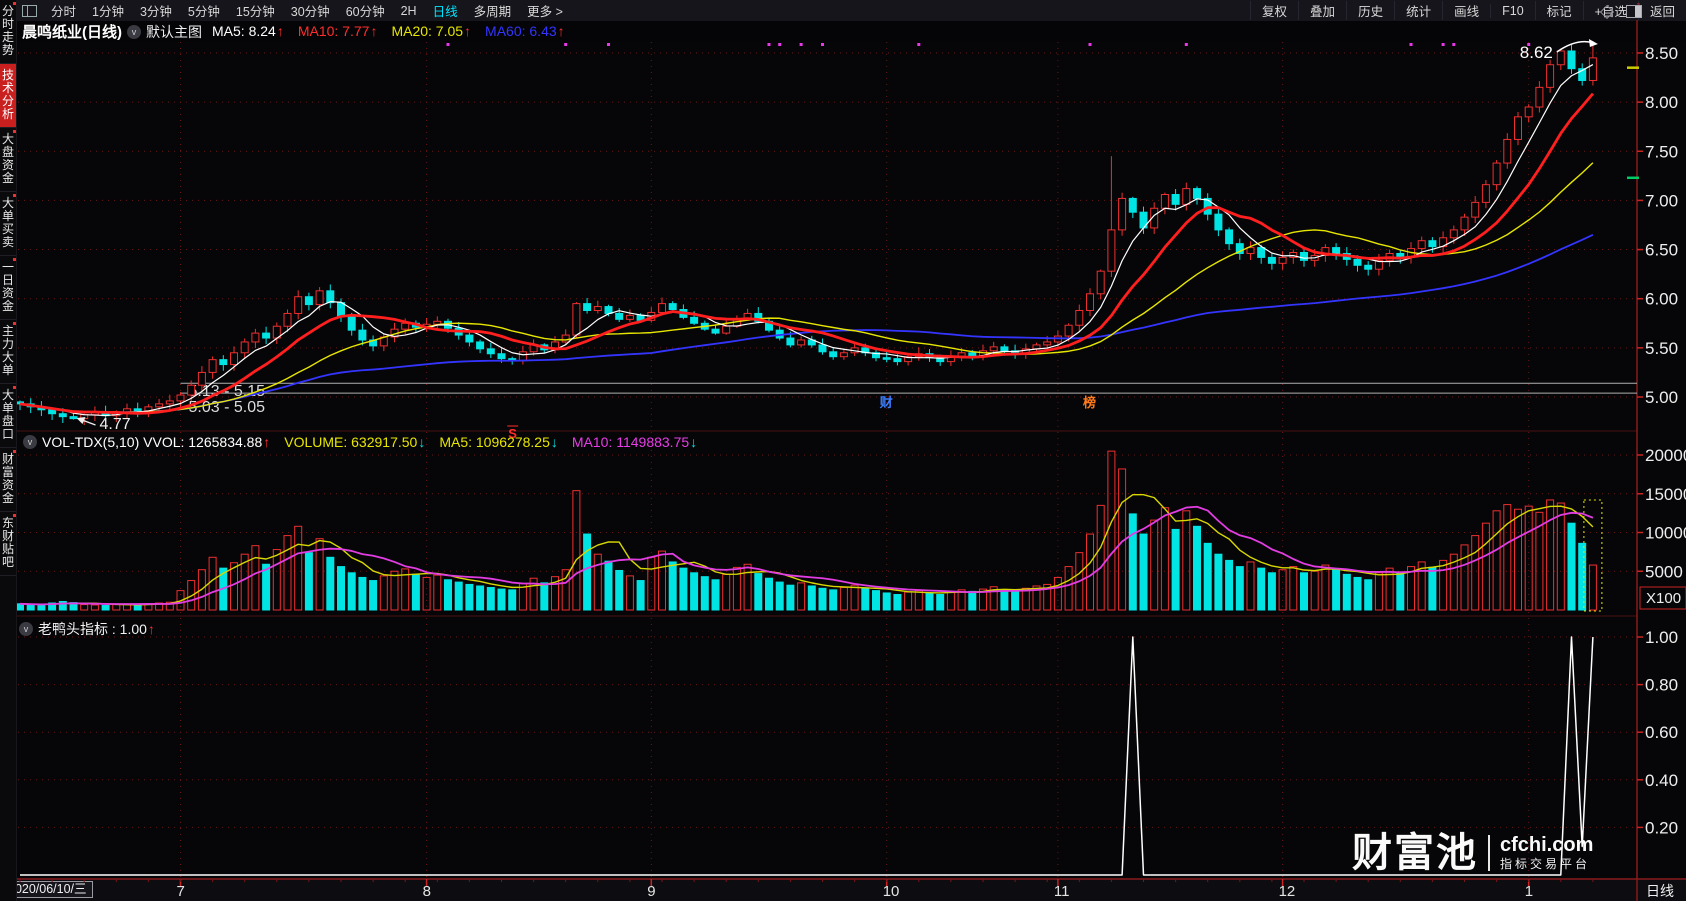 The height and width of the screenshot is (901, 1686). What do you see at coordinates (8, 96) in the screenshot?
I see `sidebar-item-1: 技术分析` at bounding box center [8, 96].